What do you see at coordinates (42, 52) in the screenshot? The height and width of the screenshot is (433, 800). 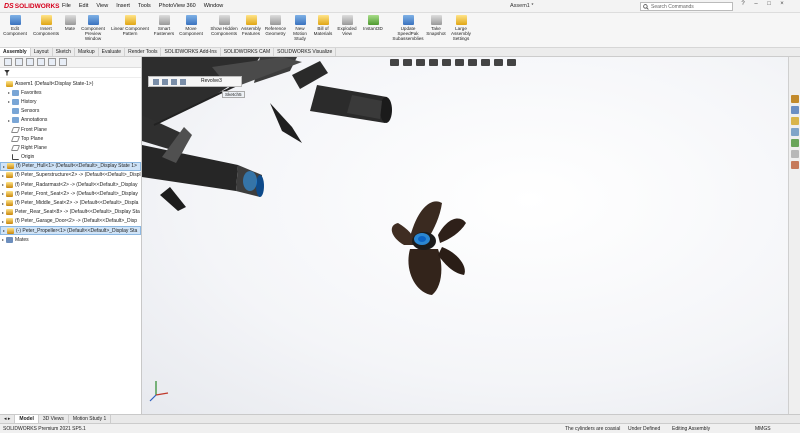 I see `tab-layout: Layout` at bounding box center [42, 52].